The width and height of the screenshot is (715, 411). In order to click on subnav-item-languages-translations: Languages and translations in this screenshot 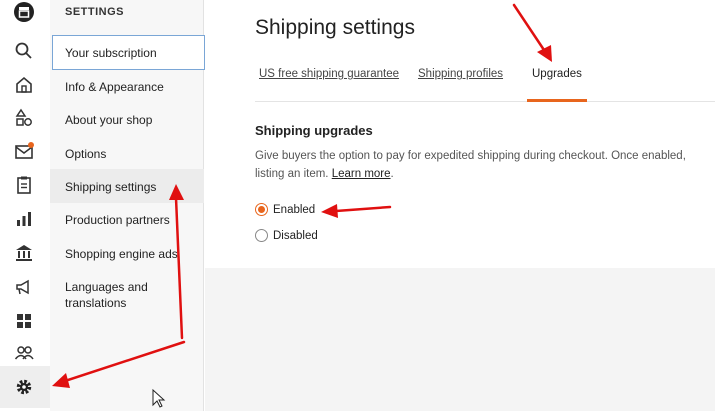, I will do `click(110, 295)`.